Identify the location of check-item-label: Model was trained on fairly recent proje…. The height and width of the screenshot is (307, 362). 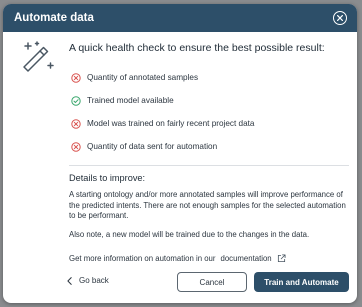
(171, 123).